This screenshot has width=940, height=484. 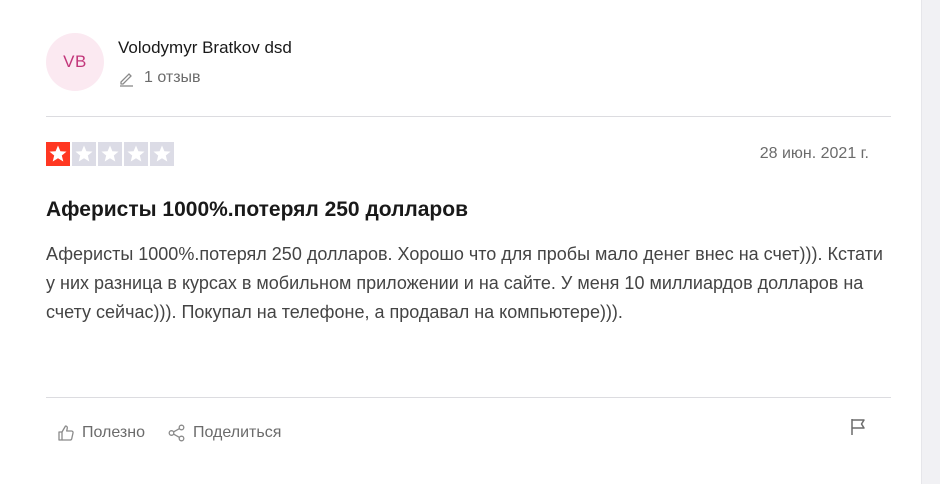 What do you see at coordinates (257, 210) in the screenshot?
I see `review-title: Аферисты 1000%.потерял 250 долларов` at bounding box center [257, 210].